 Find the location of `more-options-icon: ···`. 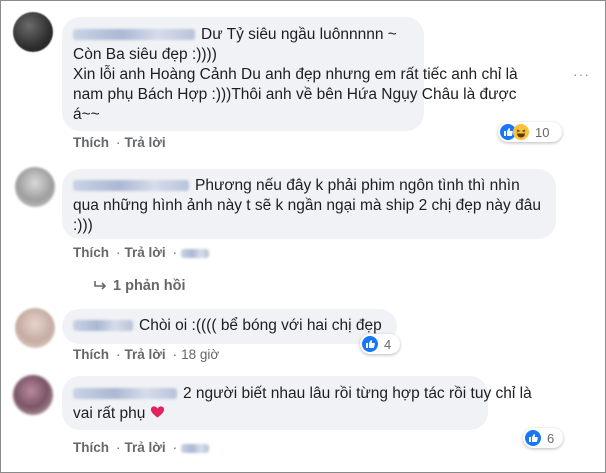

more-options-icon: ··· is located at coordinates (581, 74).